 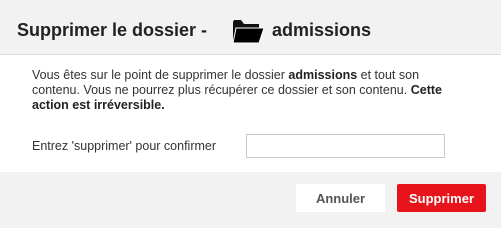 I want to click on dialog-folder-name: admissions, so click(x=322, y=30).